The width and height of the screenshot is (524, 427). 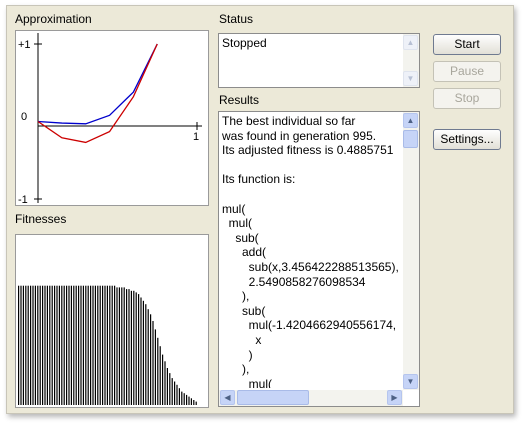 What do you see at coordinates (467, 44) in the screenshot?
I see `start-button: Start` at bounding box center [467, 44].